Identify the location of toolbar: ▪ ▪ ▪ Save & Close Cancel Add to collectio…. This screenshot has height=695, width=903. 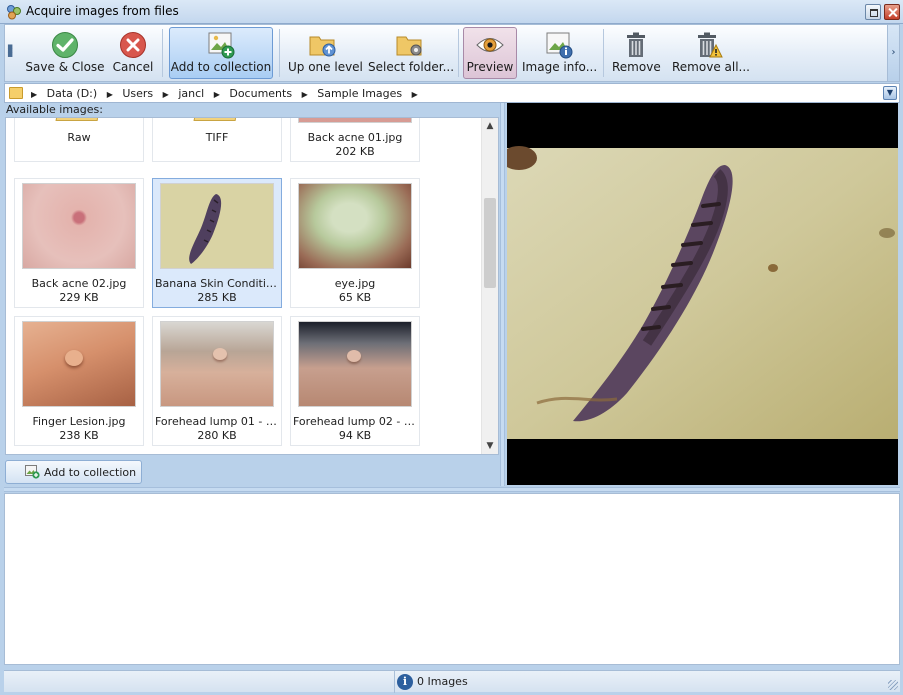
(452, 53).